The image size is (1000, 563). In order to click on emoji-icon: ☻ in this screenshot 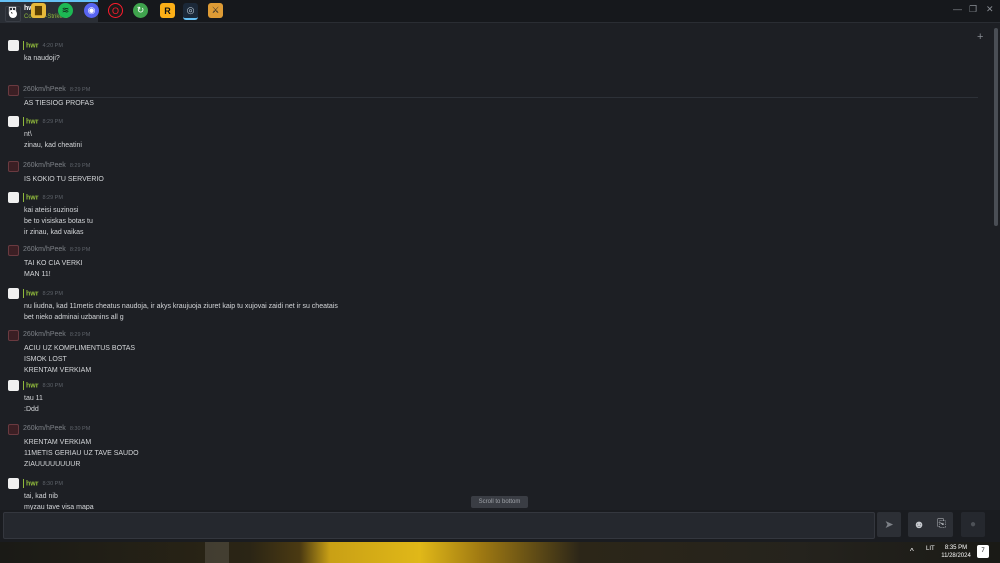, I will do `click(919, 524)`.